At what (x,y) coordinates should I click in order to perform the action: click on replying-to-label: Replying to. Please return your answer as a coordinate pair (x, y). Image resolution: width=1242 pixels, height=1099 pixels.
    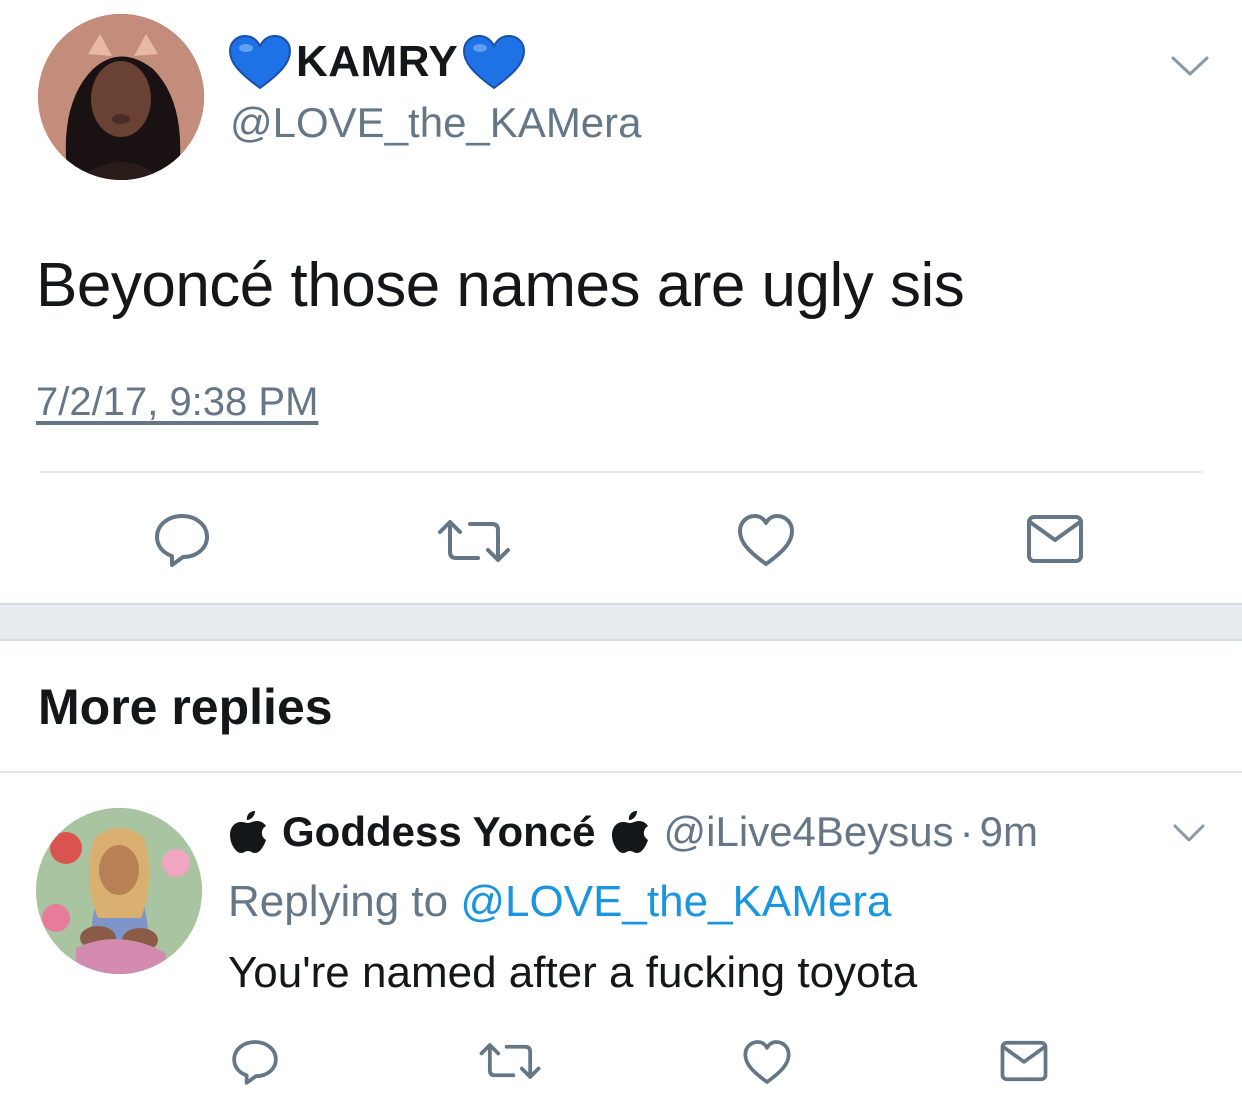
    Looking at the image, I should click on (338, 901).